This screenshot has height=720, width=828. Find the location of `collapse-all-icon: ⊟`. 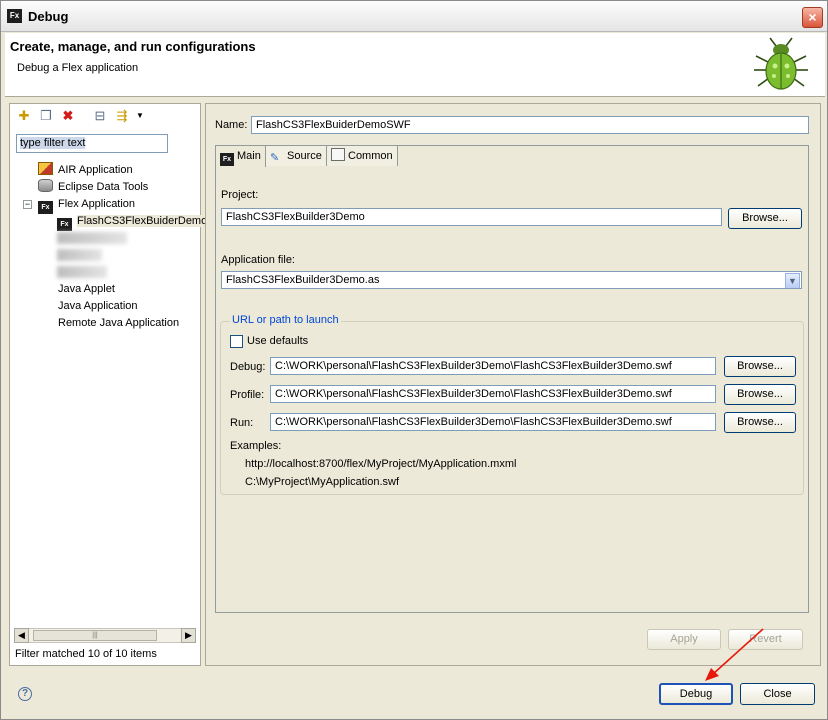

collapse-all-icon: ⊟ is located at coordinates (100, 116).